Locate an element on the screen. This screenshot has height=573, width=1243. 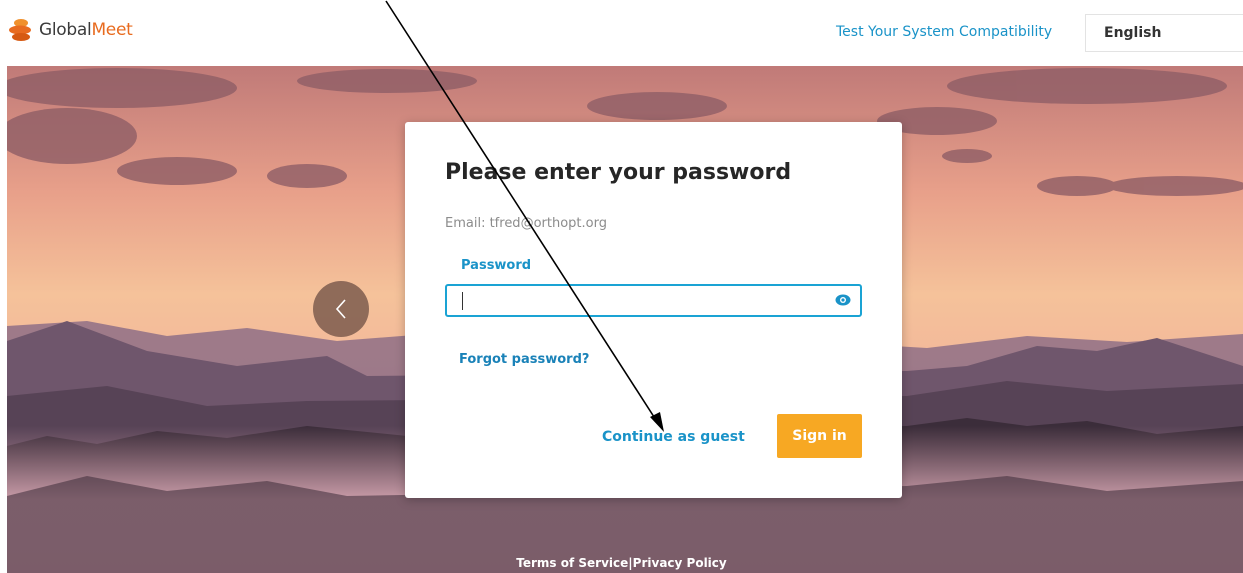
email-display: Email: tfred@orthopt.org is located at coordinates (526, 223).